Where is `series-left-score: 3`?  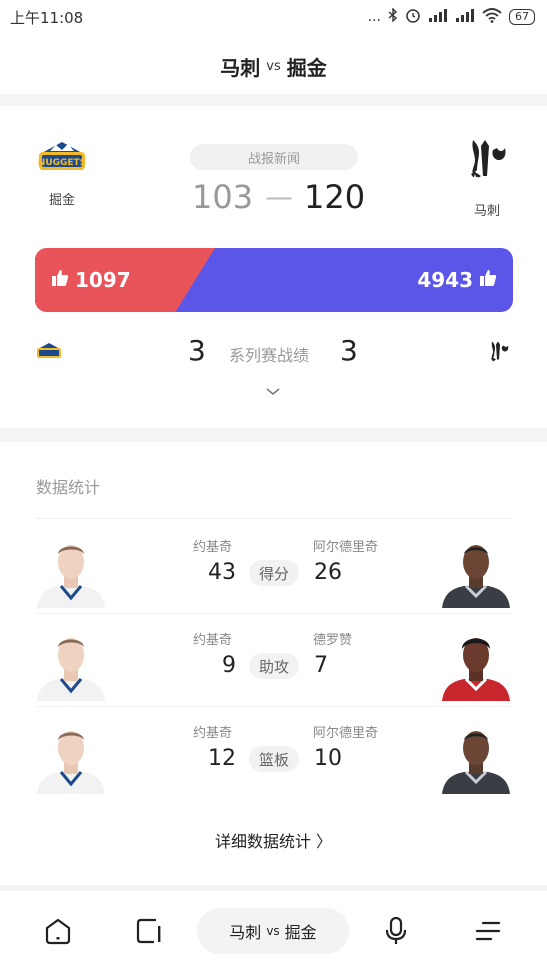
series-left-score: 3 is located at coordinates (197, 350).